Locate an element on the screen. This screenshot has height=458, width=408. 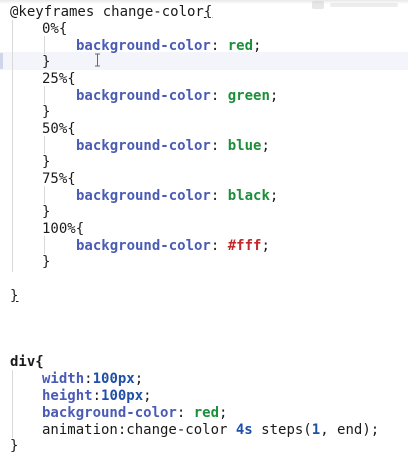
animation-steps-close: , end); is located at coordinates (350, 430).